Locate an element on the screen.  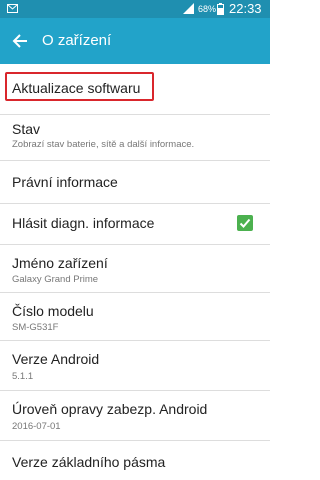
list-item-model-number: Číslo modelu SM-G531F is located at coordinates (135, 316).